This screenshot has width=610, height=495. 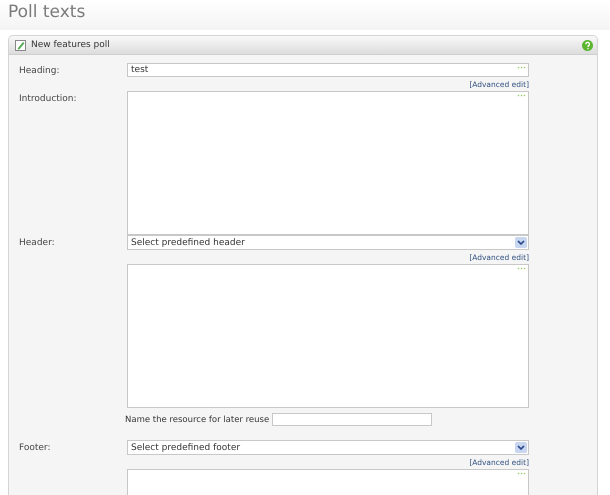 I want to click on select-field: Select predefined header, so click(x=328, y=242).